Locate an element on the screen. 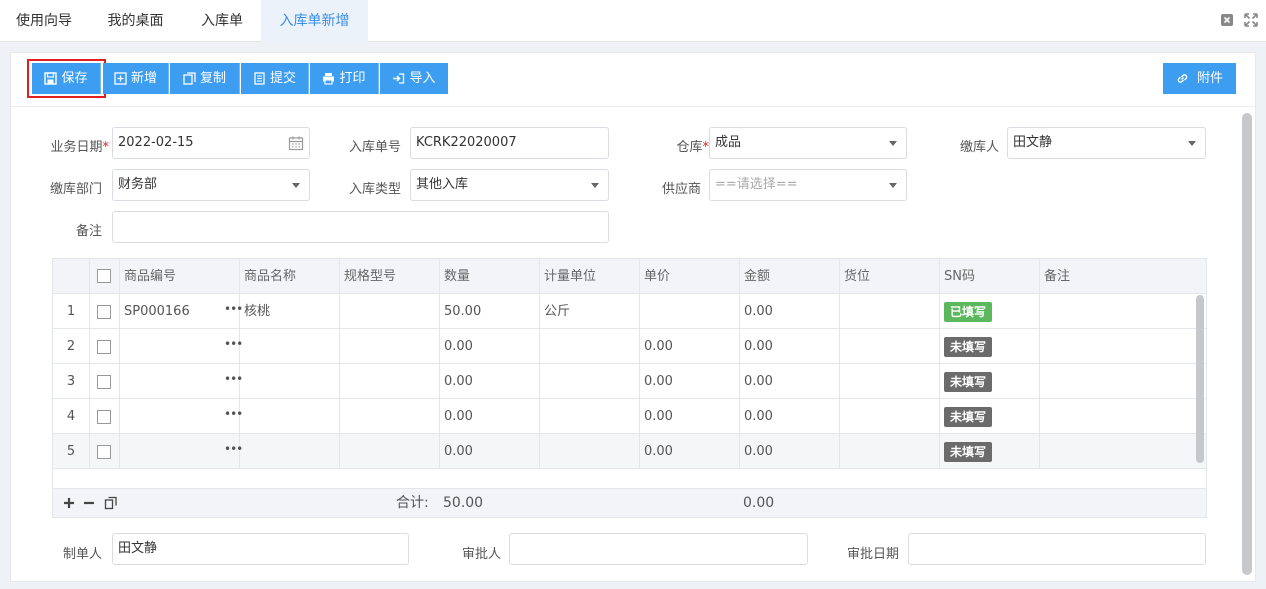 Image resolution: width=1266 pixels, height=589 pixels. submit-button: 提交 is located at coordinates (275, 78).